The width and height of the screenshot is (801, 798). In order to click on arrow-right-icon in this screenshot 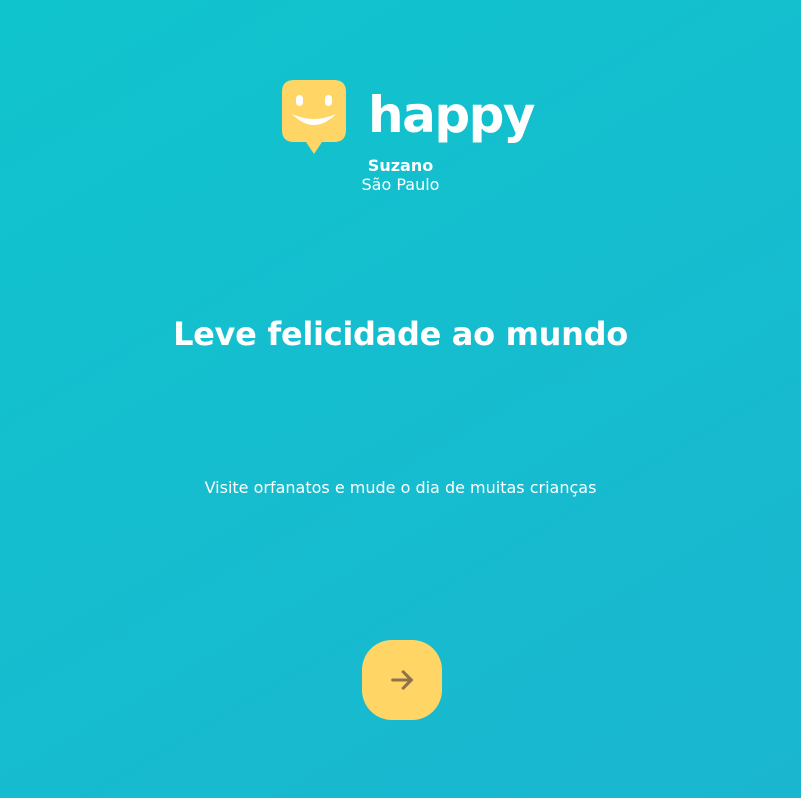, I will do `click(402, 680)`.